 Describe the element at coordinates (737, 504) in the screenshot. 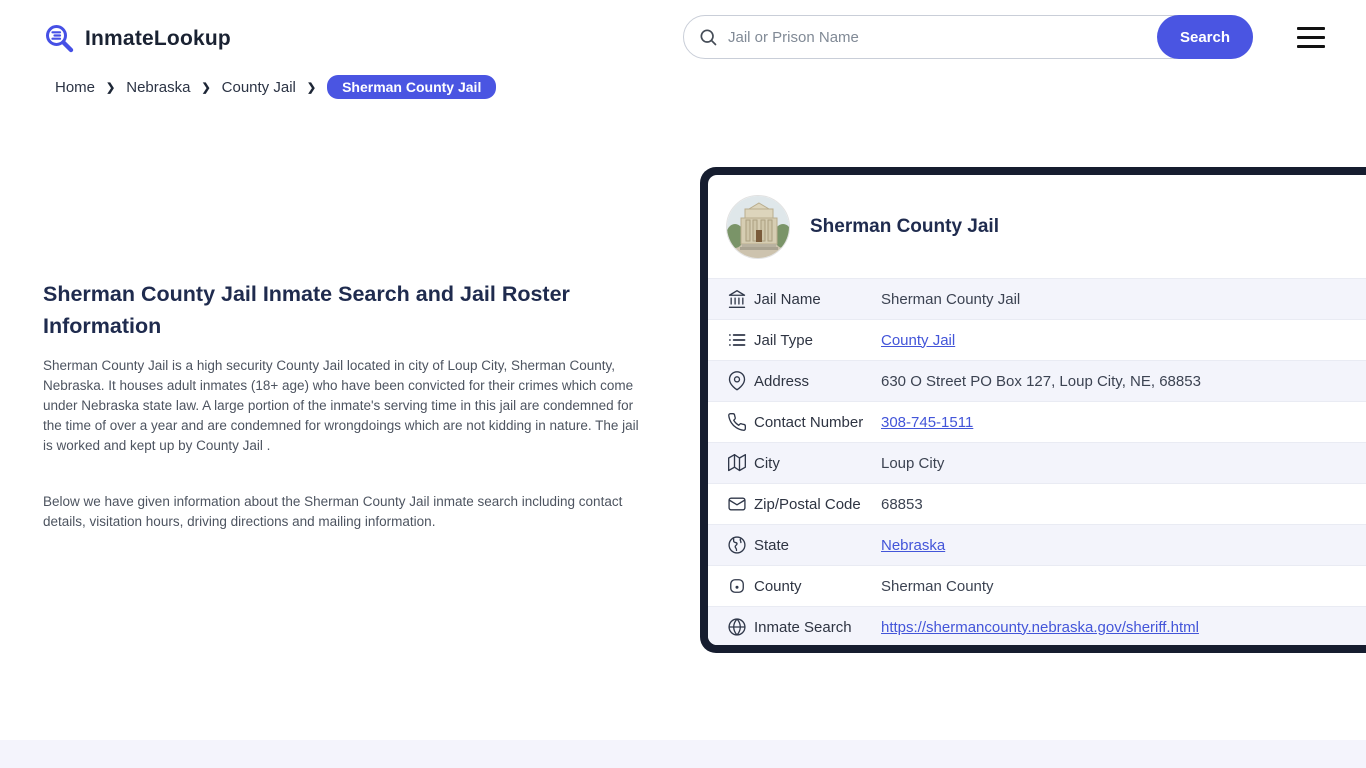

I see `envelope-icon` at that location.